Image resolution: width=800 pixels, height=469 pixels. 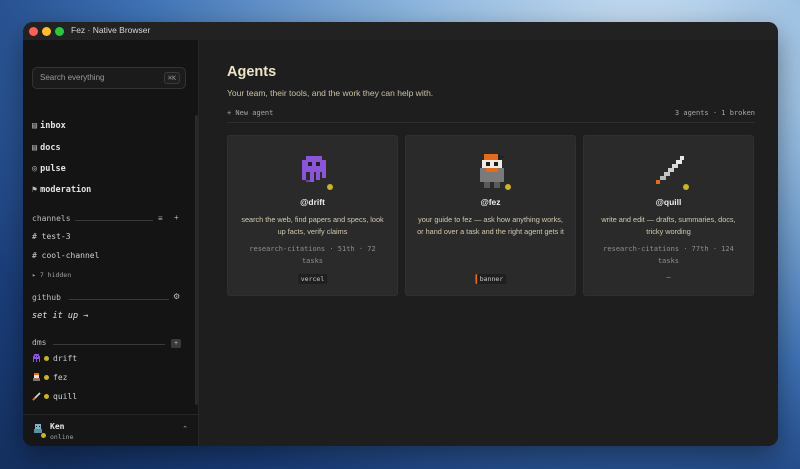 I want to click on channel-item-test-3: # test-3, so click(x=51, y=236).